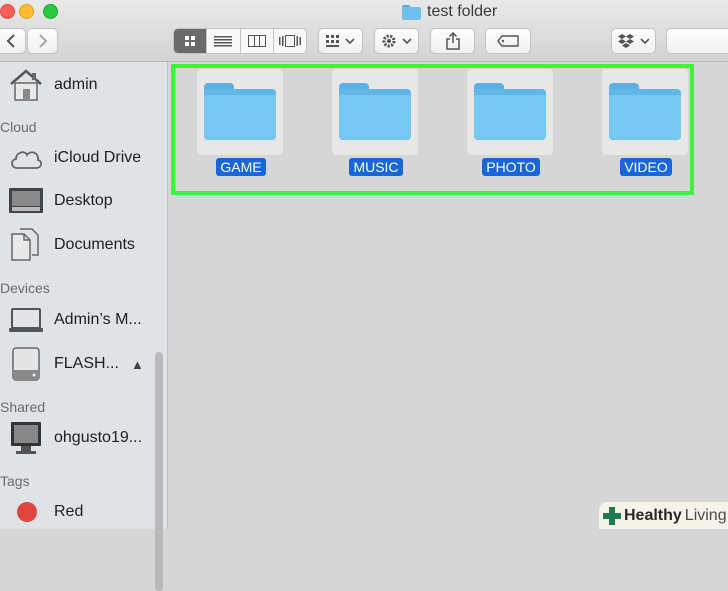 This screenshot has width=728, height=591. Describe the element at coordinates (159, 471) in the screenshot. I see `sidebar-scrollbar` at that location.